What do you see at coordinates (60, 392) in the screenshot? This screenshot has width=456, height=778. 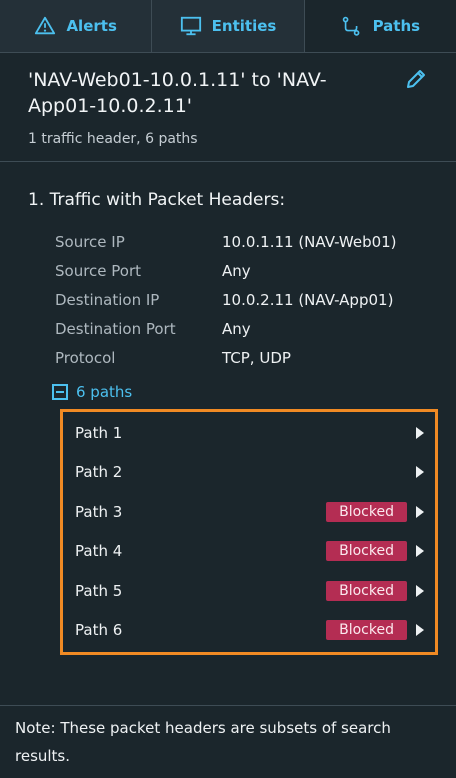 I see `minus-square-icon` at bounding box center [60, 392].